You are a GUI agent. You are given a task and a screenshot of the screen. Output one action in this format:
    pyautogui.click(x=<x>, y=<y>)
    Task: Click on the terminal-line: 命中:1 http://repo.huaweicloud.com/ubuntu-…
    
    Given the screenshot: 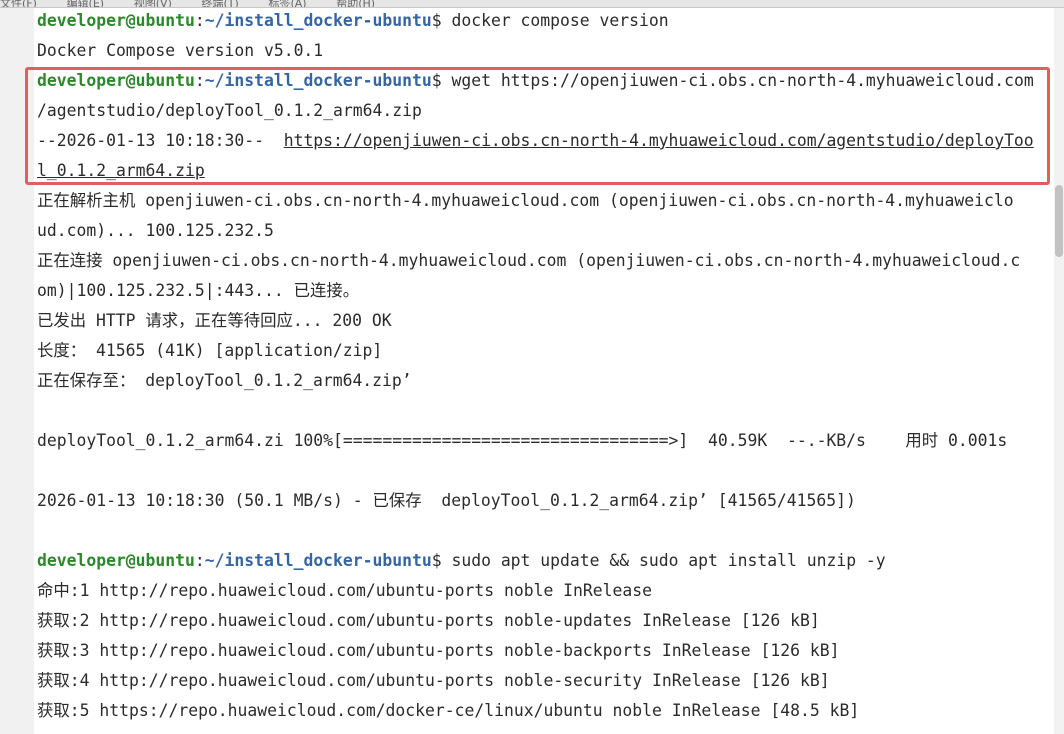 What is the action you would take?
    pyautogui.click(x=344, y=590)
    